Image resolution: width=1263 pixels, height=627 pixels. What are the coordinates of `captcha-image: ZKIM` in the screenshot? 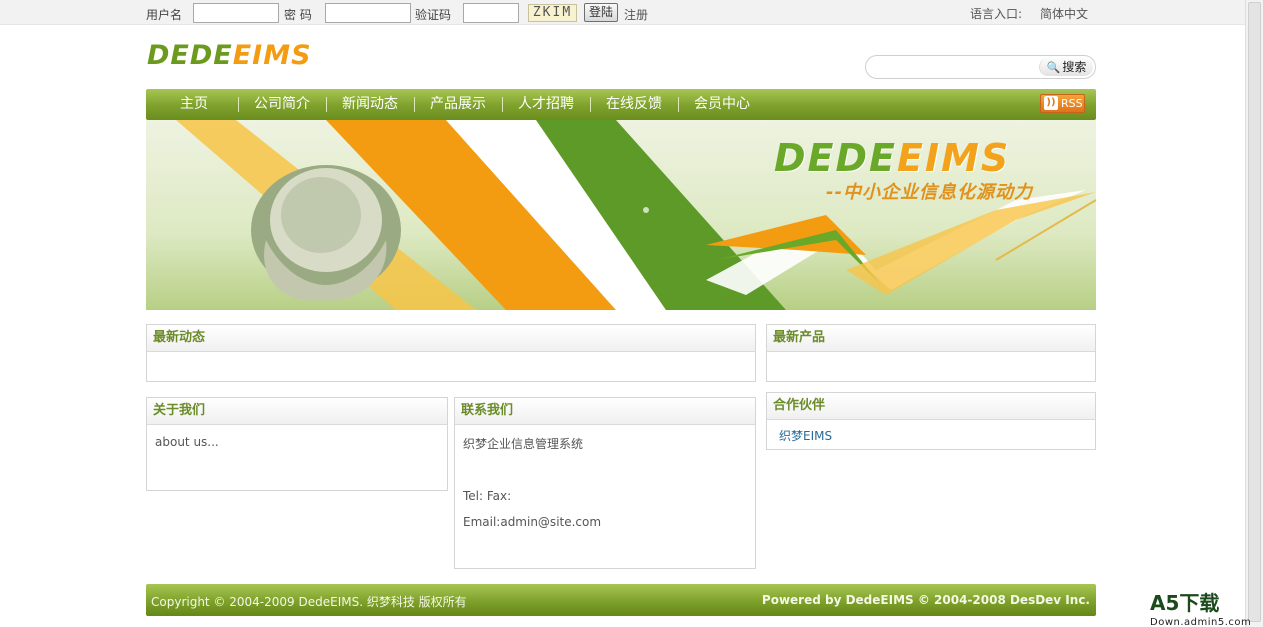 It's located at (552, 13).